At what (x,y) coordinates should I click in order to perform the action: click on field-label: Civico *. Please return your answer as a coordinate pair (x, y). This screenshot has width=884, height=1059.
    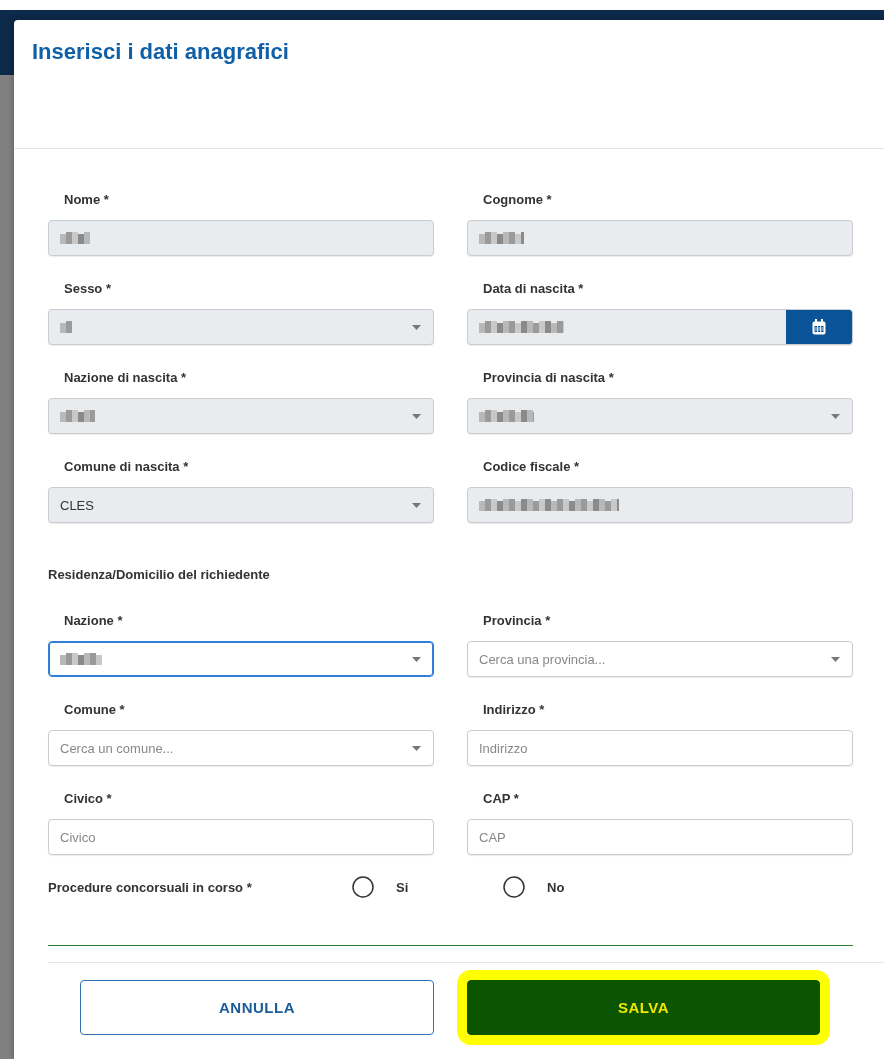
    Looking at the image, I should click on (87, 799).